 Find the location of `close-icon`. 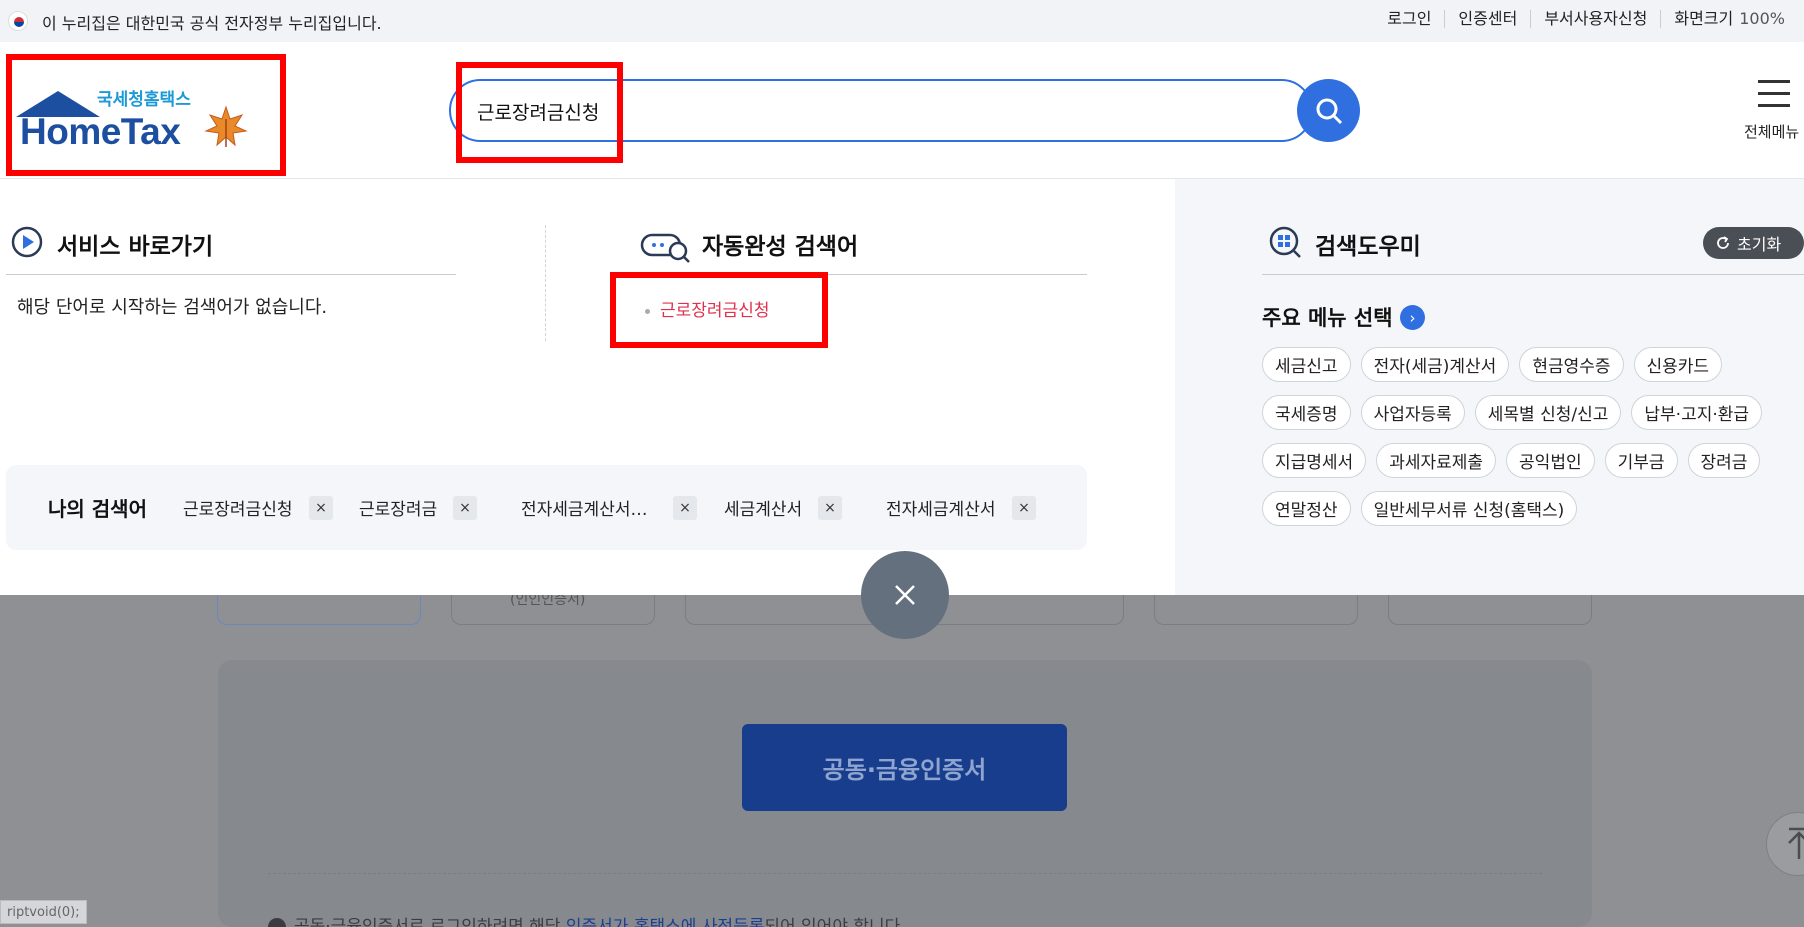

close-icon is located at coordinates (905, 595).